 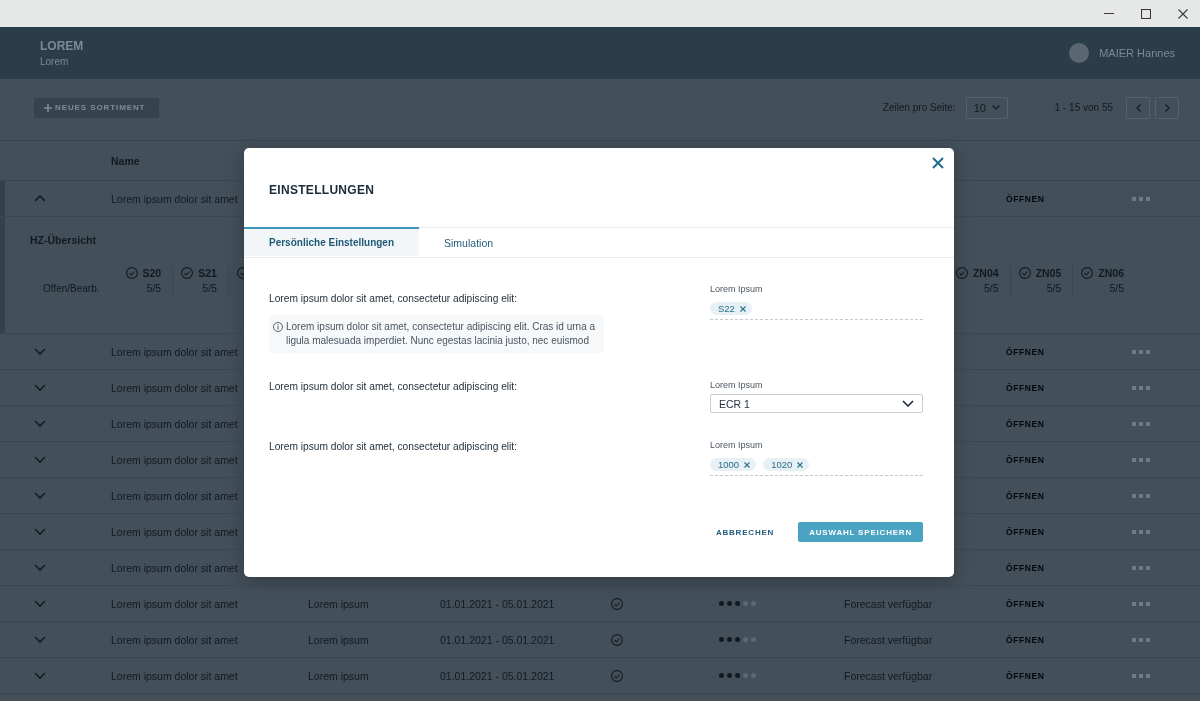 I want to click on chevron-up-icon, so click(x=40, y=198).